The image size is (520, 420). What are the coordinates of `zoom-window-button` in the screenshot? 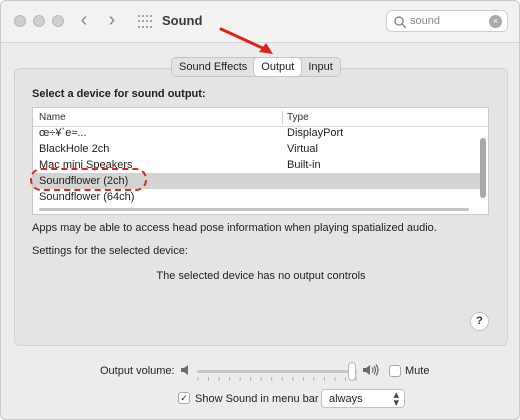 It's located at (58, 21).